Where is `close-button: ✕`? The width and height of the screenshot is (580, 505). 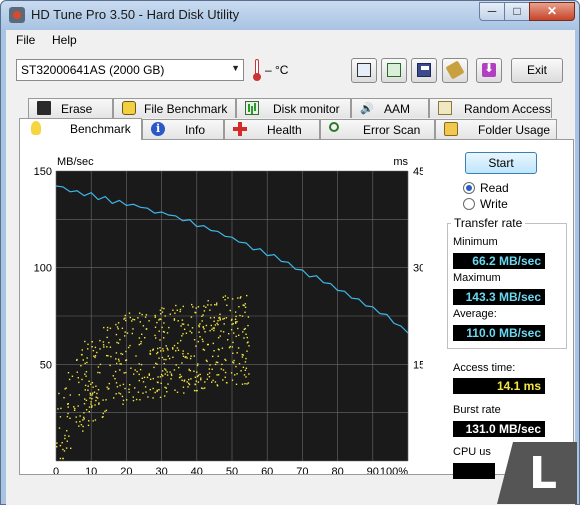 close-button: ✕ is located at coordinates (552, 11).